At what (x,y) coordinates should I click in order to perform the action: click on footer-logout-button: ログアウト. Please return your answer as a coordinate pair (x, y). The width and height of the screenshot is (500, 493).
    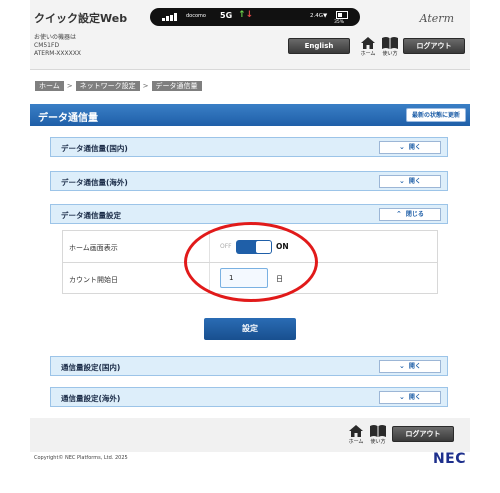
    Looking at the image, I should click on (423, 434).